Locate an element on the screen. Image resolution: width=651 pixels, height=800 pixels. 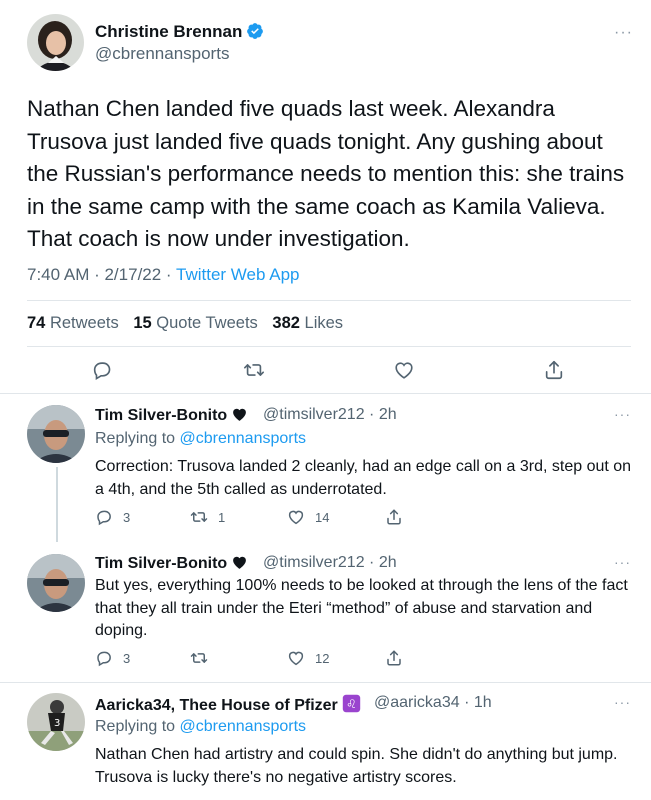
like-button: 12 is located at coordinates (308, 658).